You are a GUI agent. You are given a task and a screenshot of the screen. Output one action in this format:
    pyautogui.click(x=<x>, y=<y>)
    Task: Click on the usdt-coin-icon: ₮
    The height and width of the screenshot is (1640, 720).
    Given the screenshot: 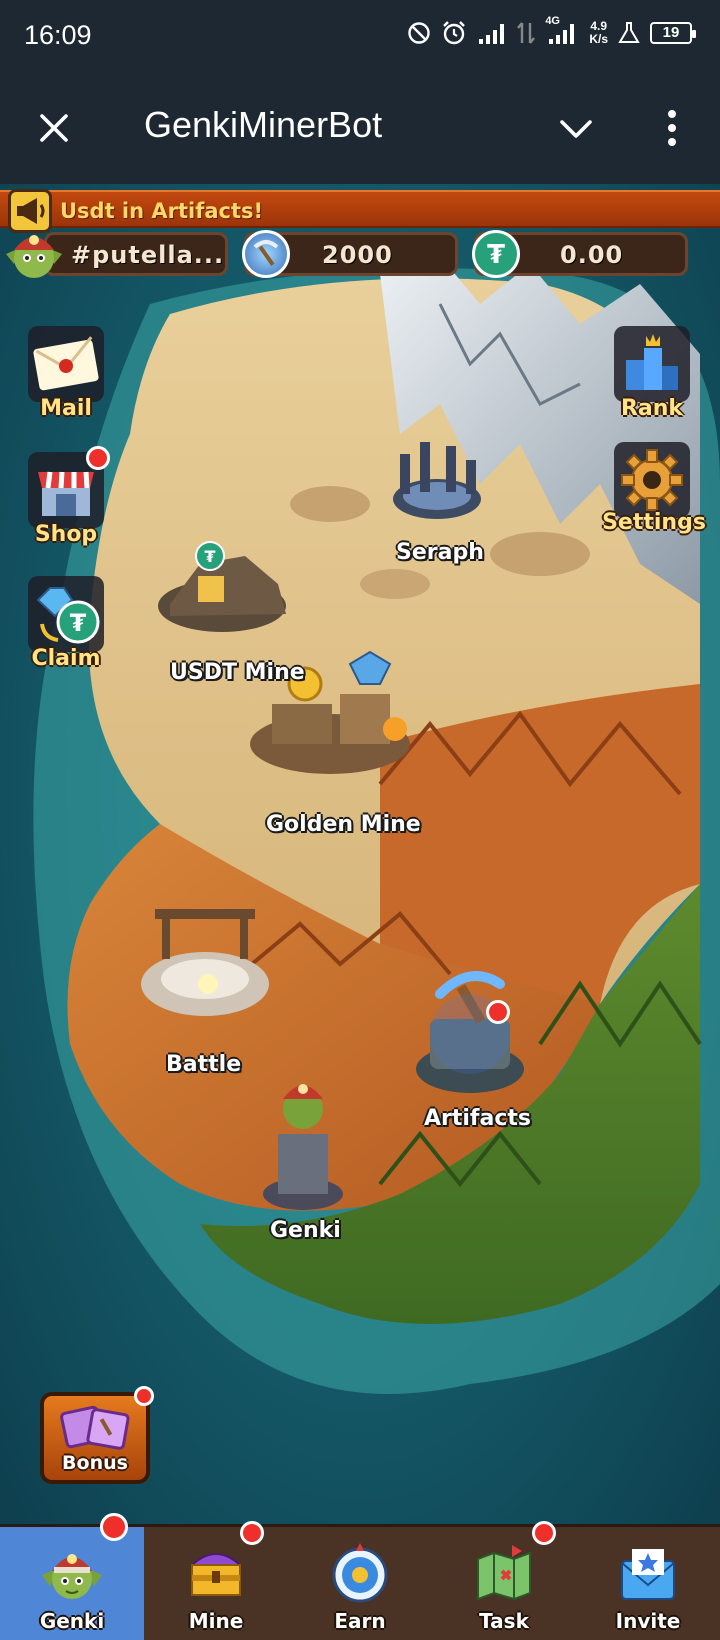 What is the action you would take?
    pyautogui.click(x=496, y=254)
    